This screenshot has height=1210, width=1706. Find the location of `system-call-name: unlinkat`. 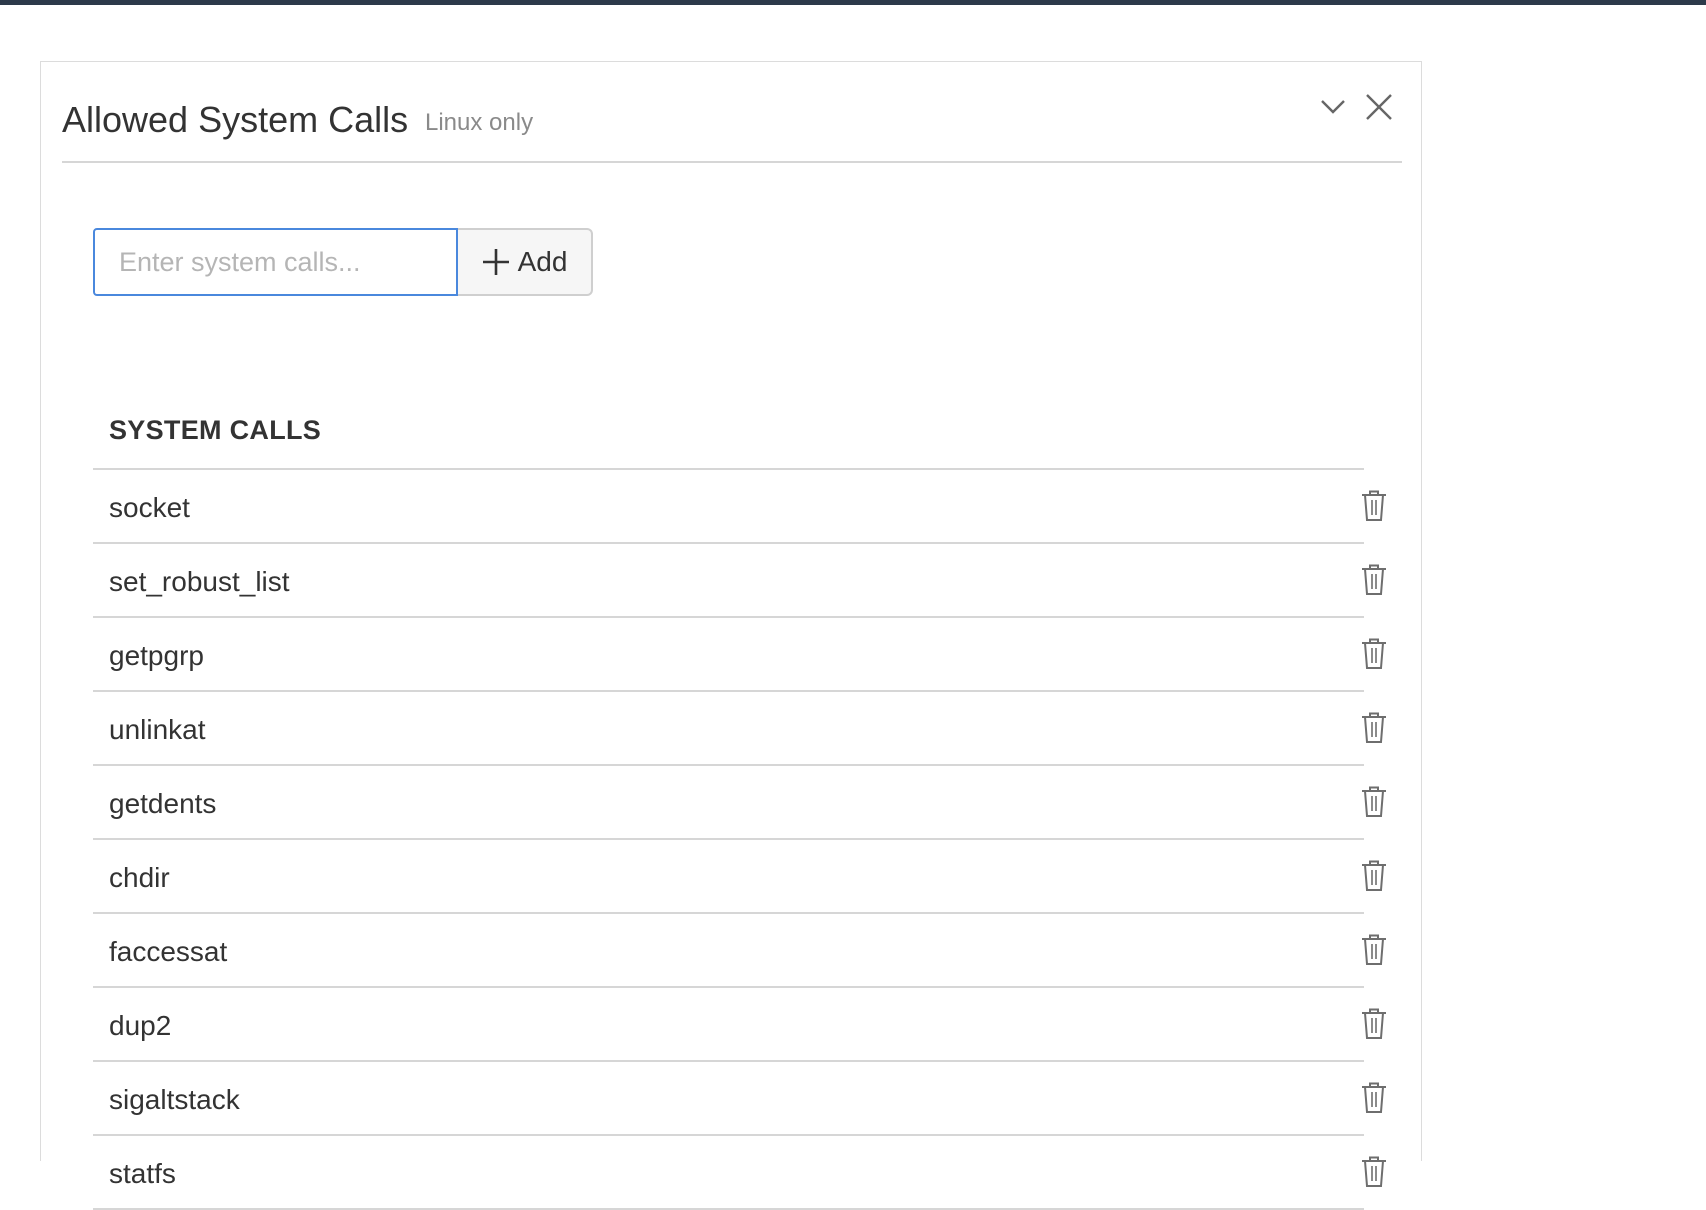

system-call-name: unlinkat is located at coordinates (157, 729).